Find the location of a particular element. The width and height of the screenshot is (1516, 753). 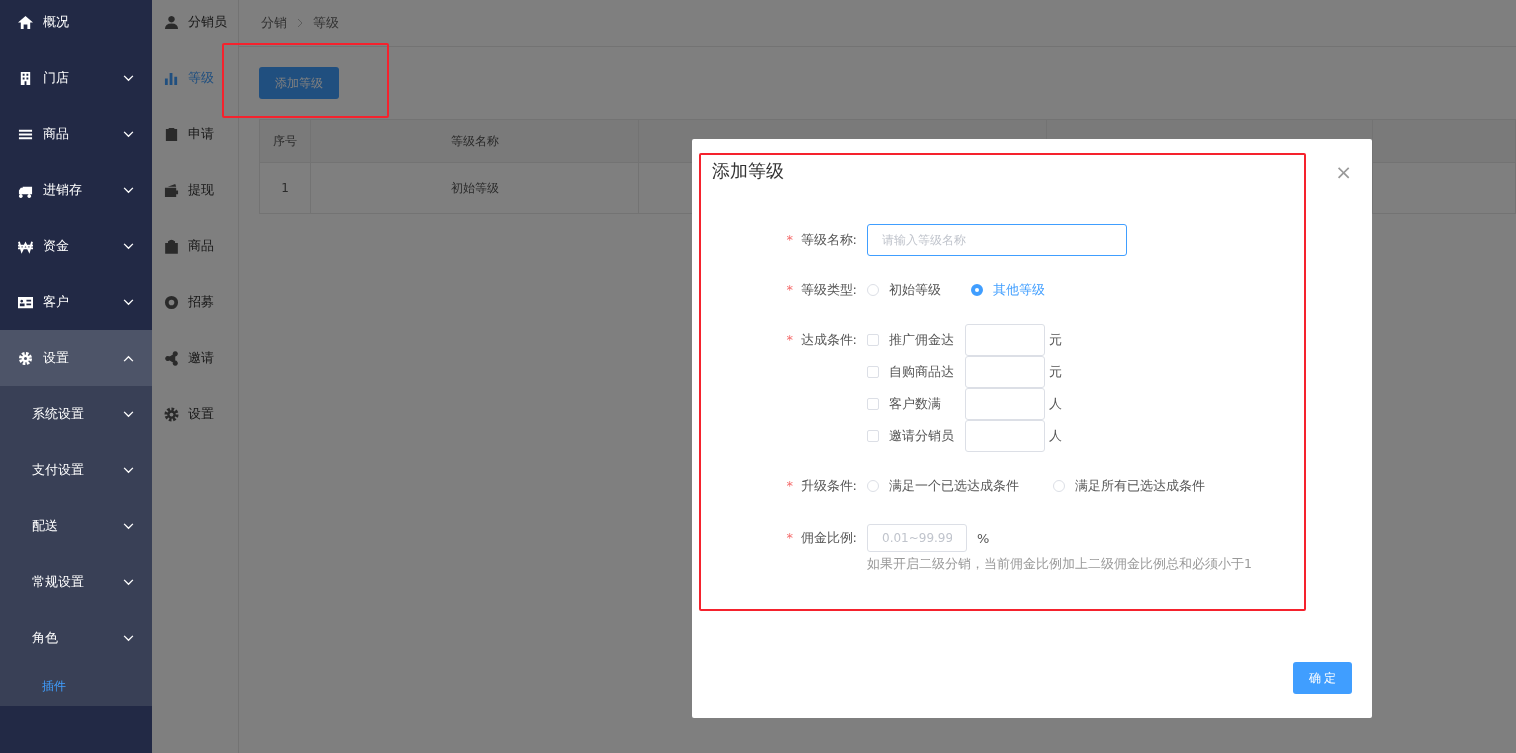

wallet-icon is located at coordinates (171, 190).